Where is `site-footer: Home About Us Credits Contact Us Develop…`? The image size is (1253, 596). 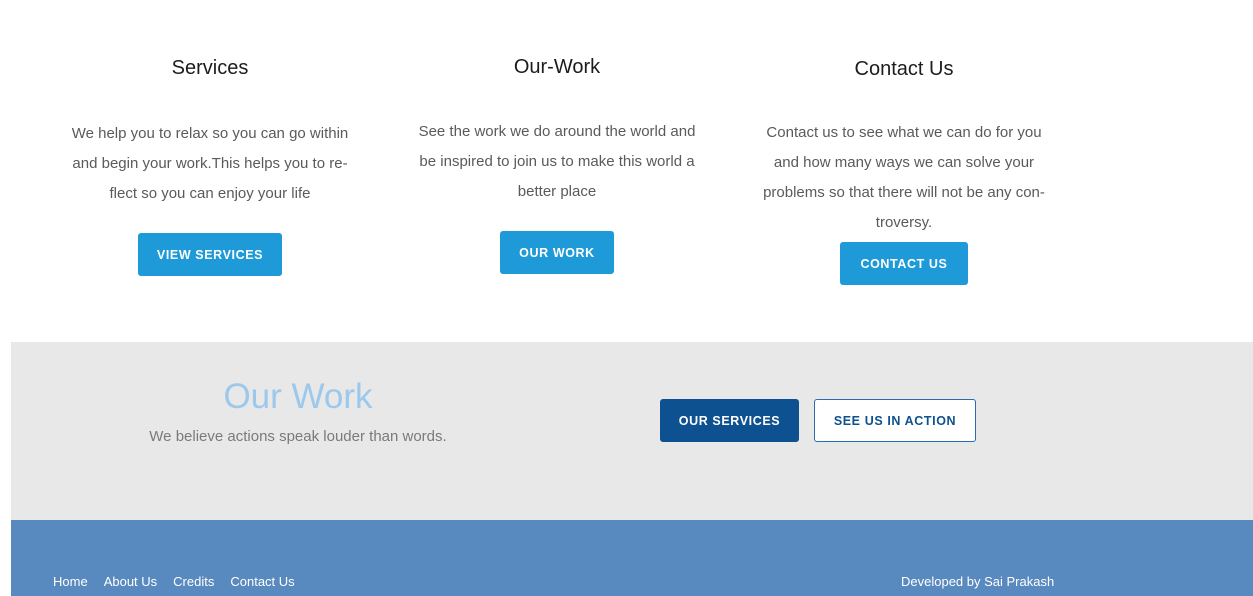 site-footer: Home About Us Credits Contact Us Develop… is located at coordinates (632, 558).